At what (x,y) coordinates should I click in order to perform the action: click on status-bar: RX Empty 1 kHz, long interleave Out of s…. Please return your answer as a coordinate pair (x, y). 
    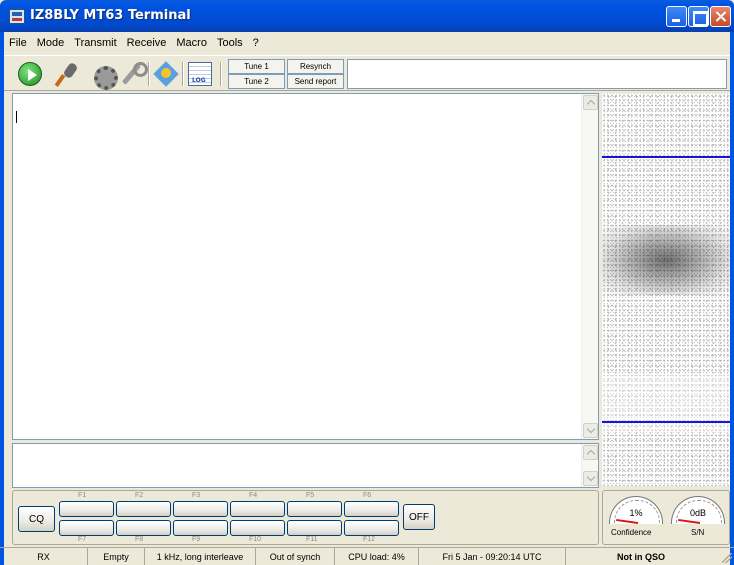
    Looking at the image, I should click on (367, 556).